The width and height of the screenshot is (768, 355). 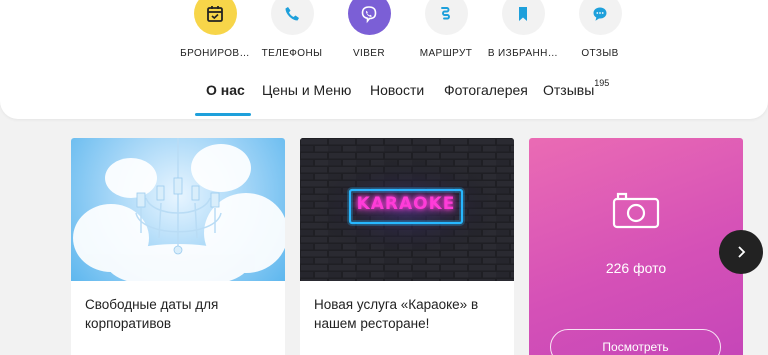 What do you see at coordinates (486, 99) in the screenshot?
I see `tab-photo-gallery: Фотогалерея` at bounding box center [486, 99].